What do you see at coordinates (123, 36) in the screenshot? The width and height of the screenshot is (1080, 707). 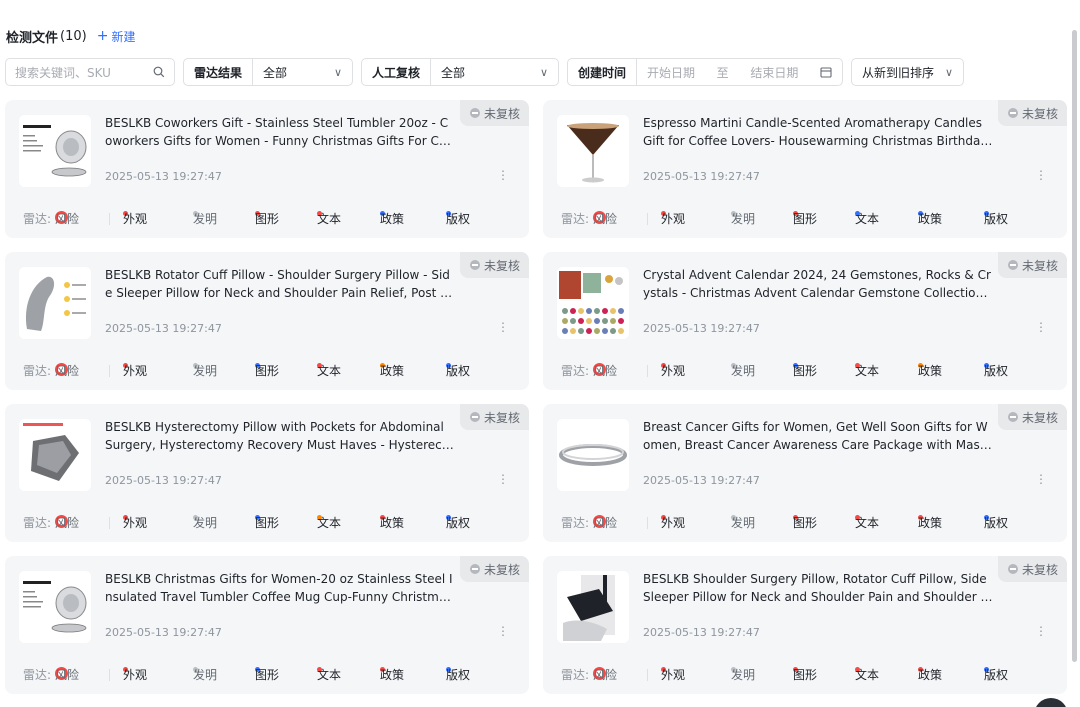 I see `new-button-label: 新建` at bounding box center [123, 36].